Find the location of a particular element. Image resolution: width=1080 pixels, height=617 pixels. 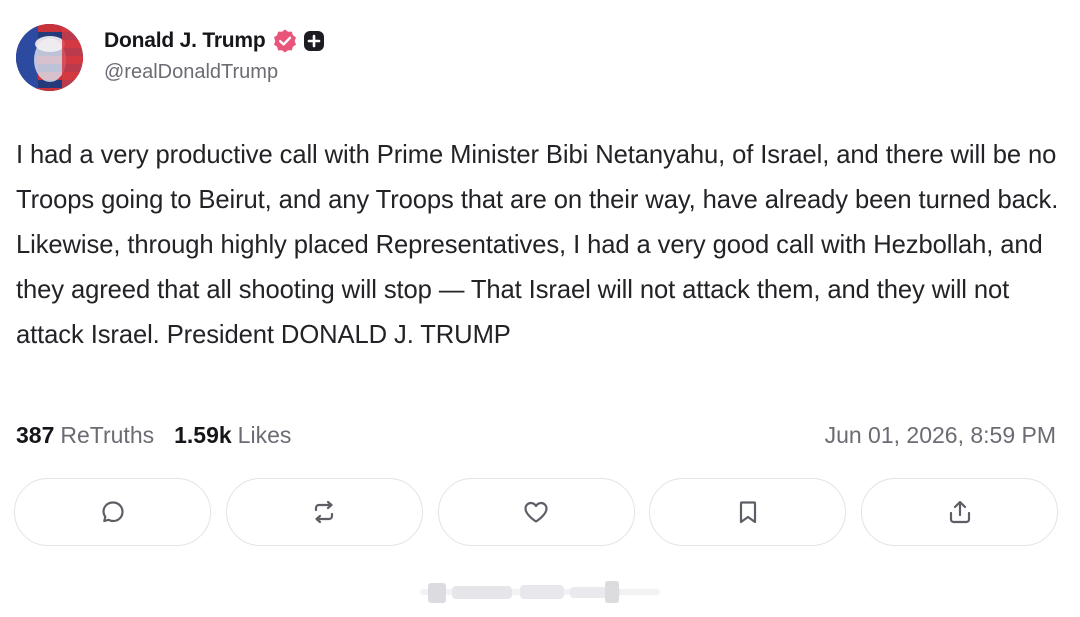

bookmark-icon is located at coordinates (747, 512).